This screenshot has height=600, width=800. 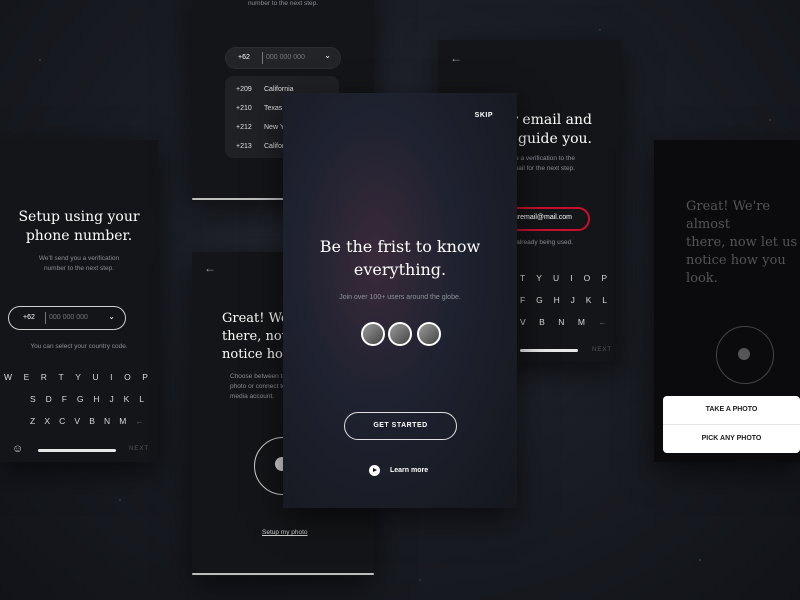 What do you see at coordinates (400, 426) in the screenshot?
I see `get-started-button: GET STARTED` at bounding box center [400, 426].